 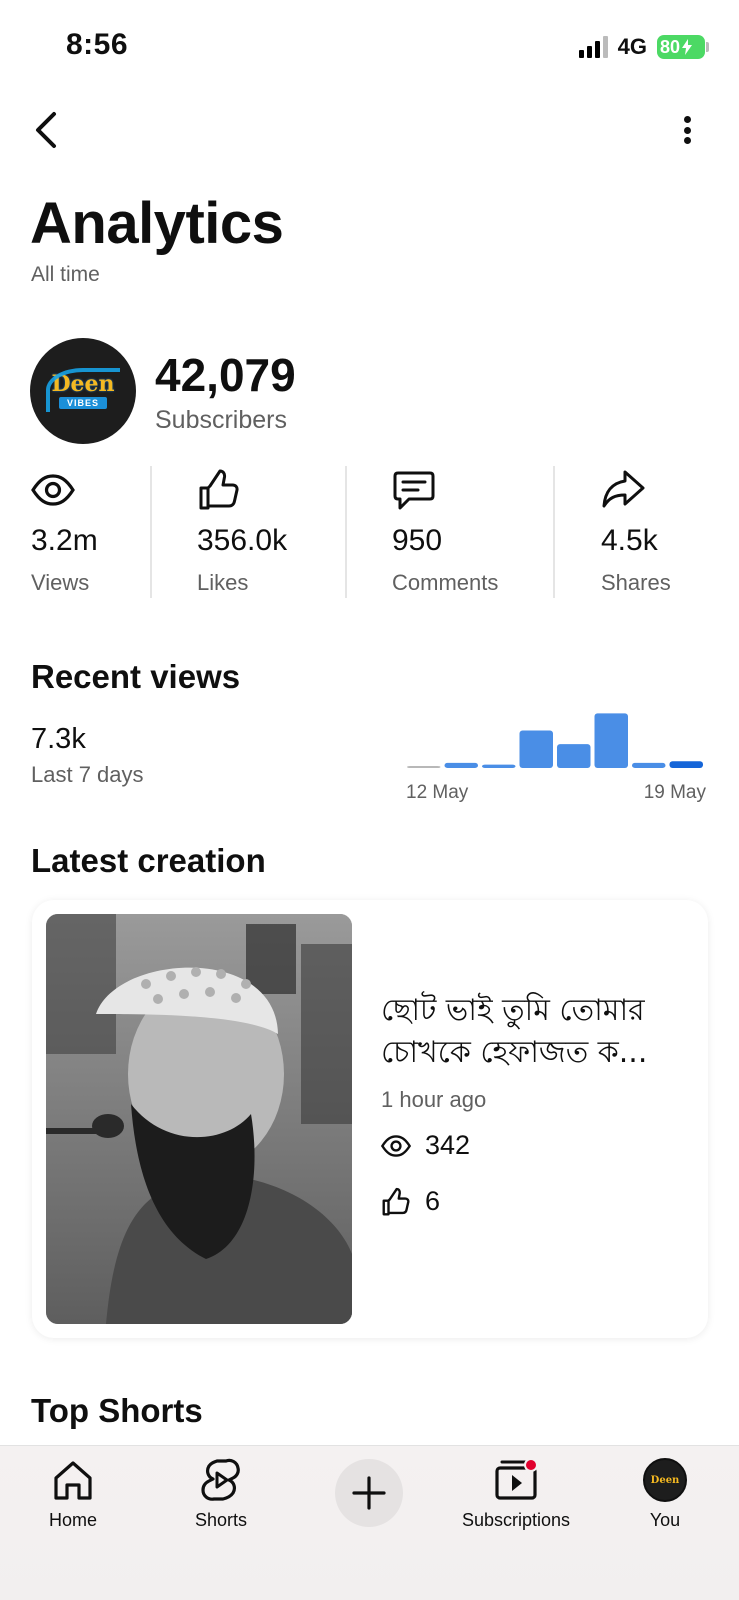 What do you see at coordinates (369, 130) in the screenshot?
I see `top-nav` at bounding box center [369, 130].